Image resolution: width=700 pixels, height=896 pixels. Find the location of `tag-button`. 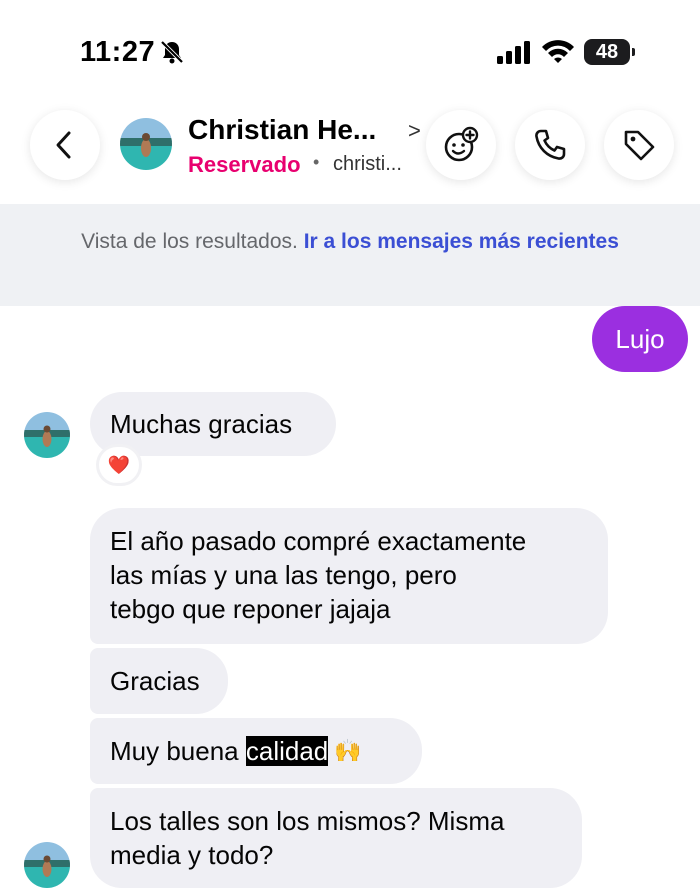

tag-button is located at coordinates (639, 145).